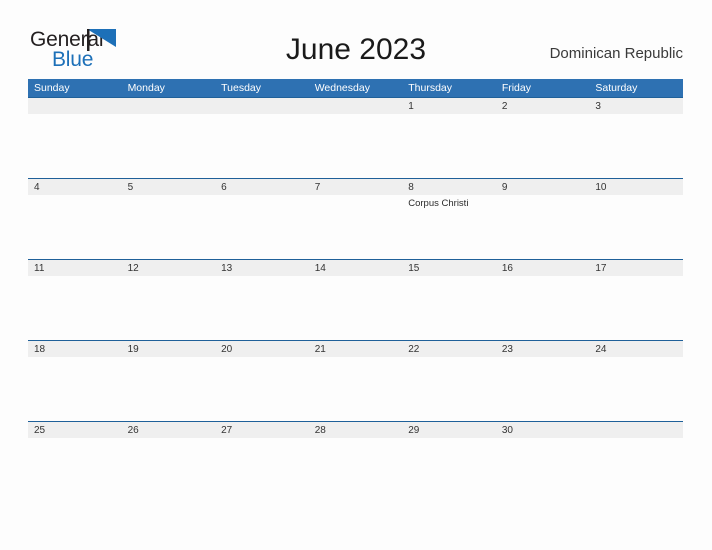 The width and height of the screenshot is (712, 550). I want to click on day-cell: 13, so click(262, 300).